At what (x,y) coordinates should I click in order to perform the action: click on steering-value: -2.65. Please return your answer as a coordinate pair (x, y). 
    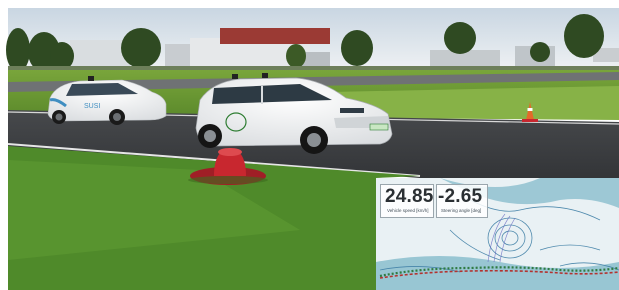
    Looking at the image, I should click on (460, 196).